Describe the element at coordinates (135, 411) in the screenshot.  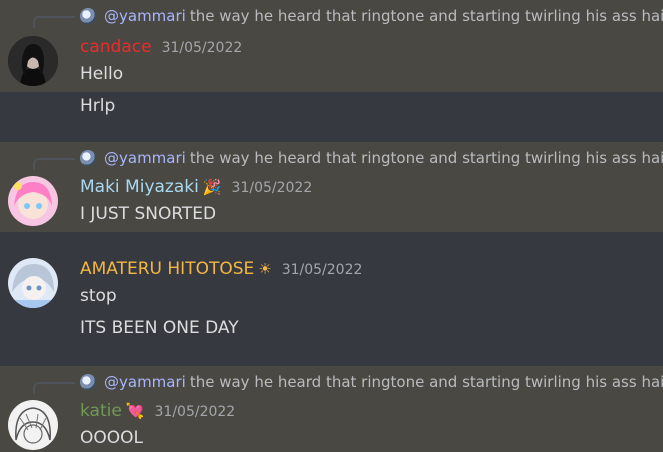
I see `heart-arrow-icon: 💘` at that location.